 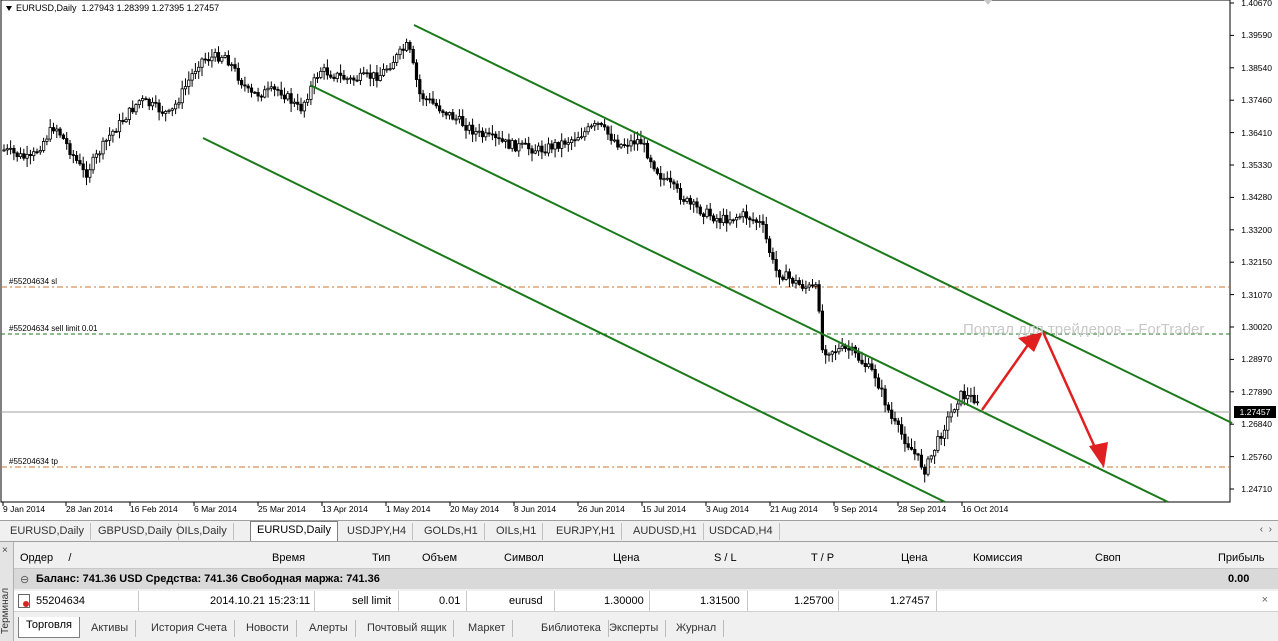 What do you see at coordinates (45, 558) in the screenshot?
I see `header-order: Ордер /` at bounding box center [45, 558].